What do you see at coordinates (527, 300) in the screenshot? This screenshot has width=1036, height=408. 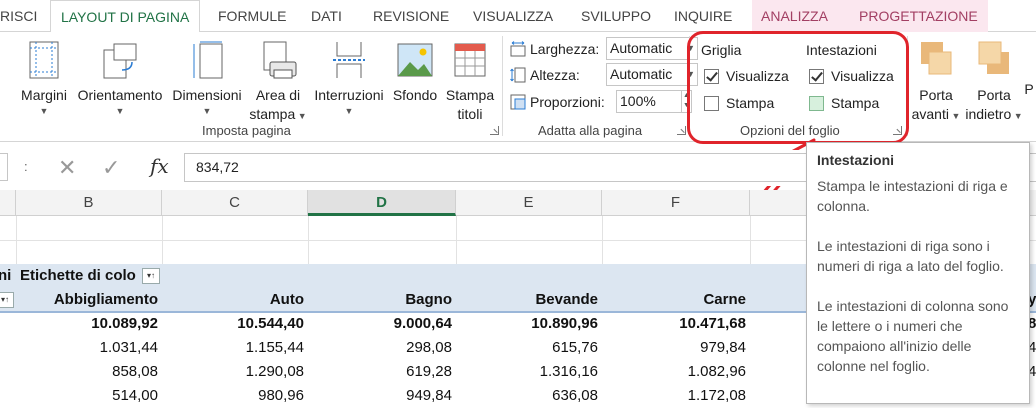 I see `header-cell: Bevande` at bounding box center [527, 300].